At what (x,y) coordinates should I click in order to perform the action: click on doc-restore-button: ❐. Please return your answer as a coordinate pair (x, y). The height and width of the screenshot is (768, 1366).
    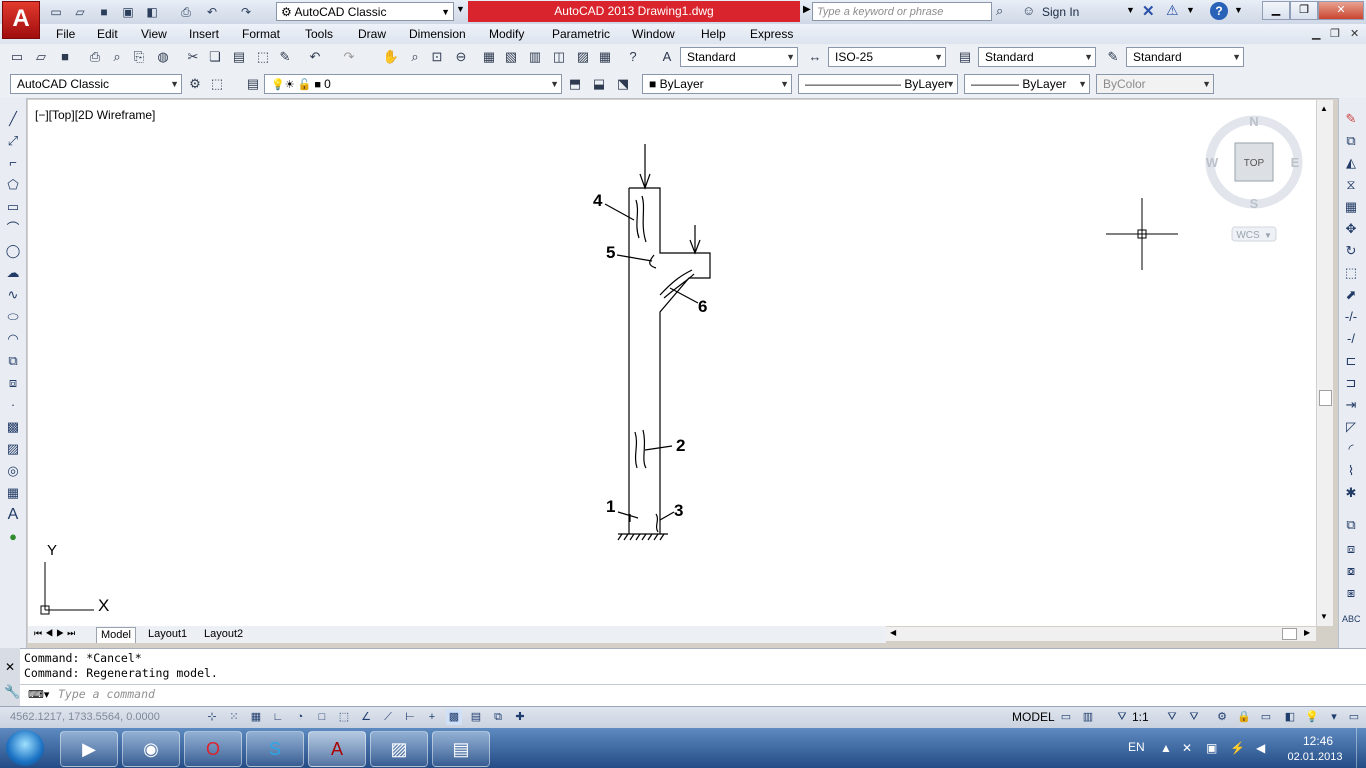
    Looking at the image, I should click on (1335, 33).